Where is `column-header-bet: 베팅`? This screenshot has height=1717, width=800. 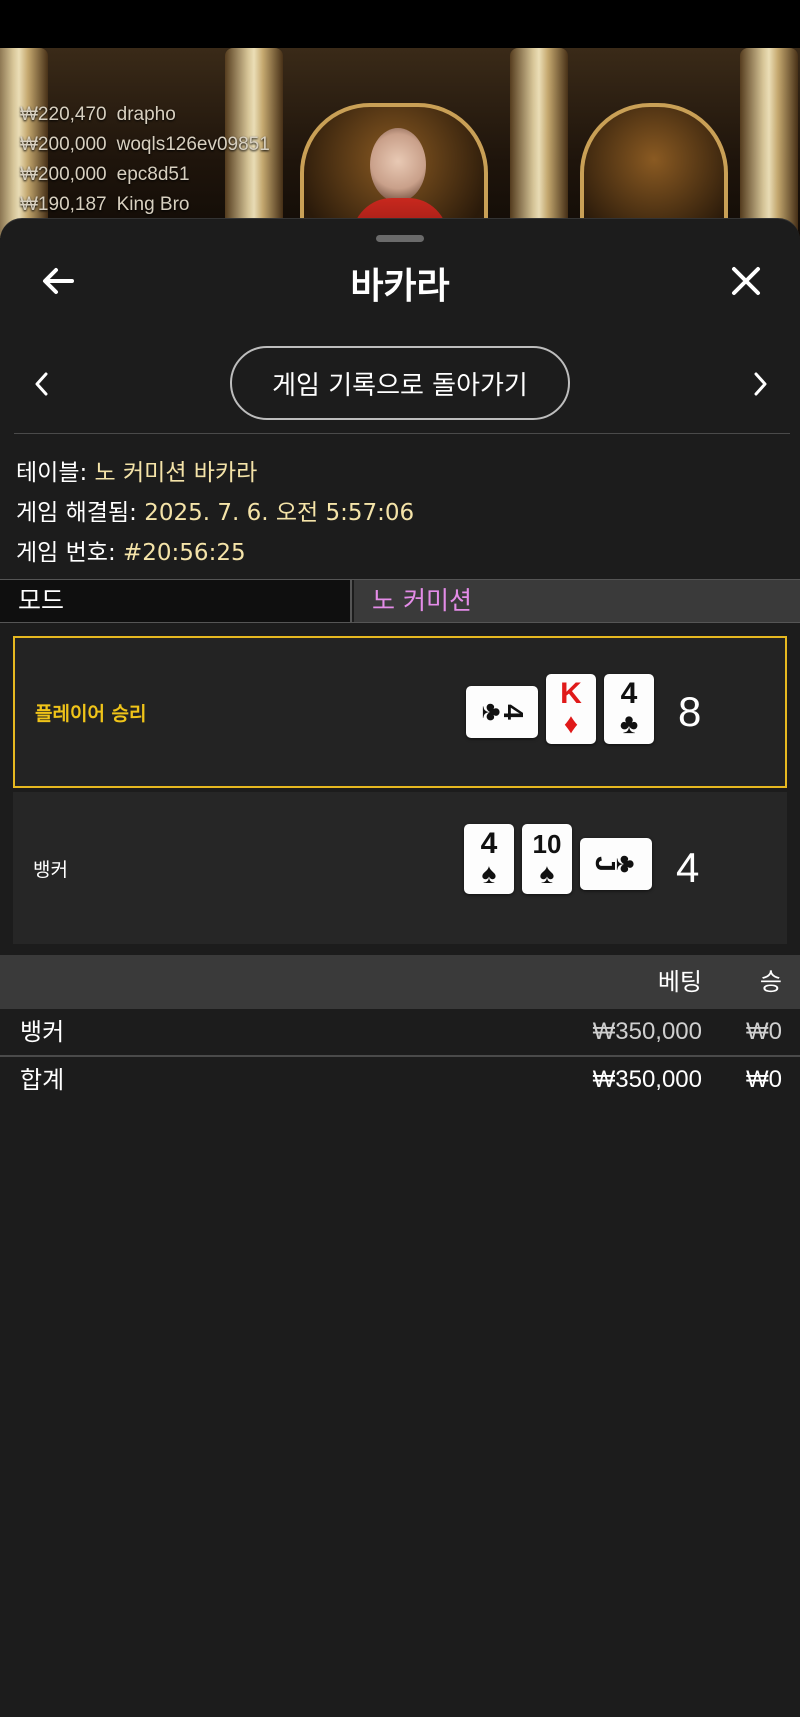
column-header-bet: 베팅 is located at coordinates (679, 982).